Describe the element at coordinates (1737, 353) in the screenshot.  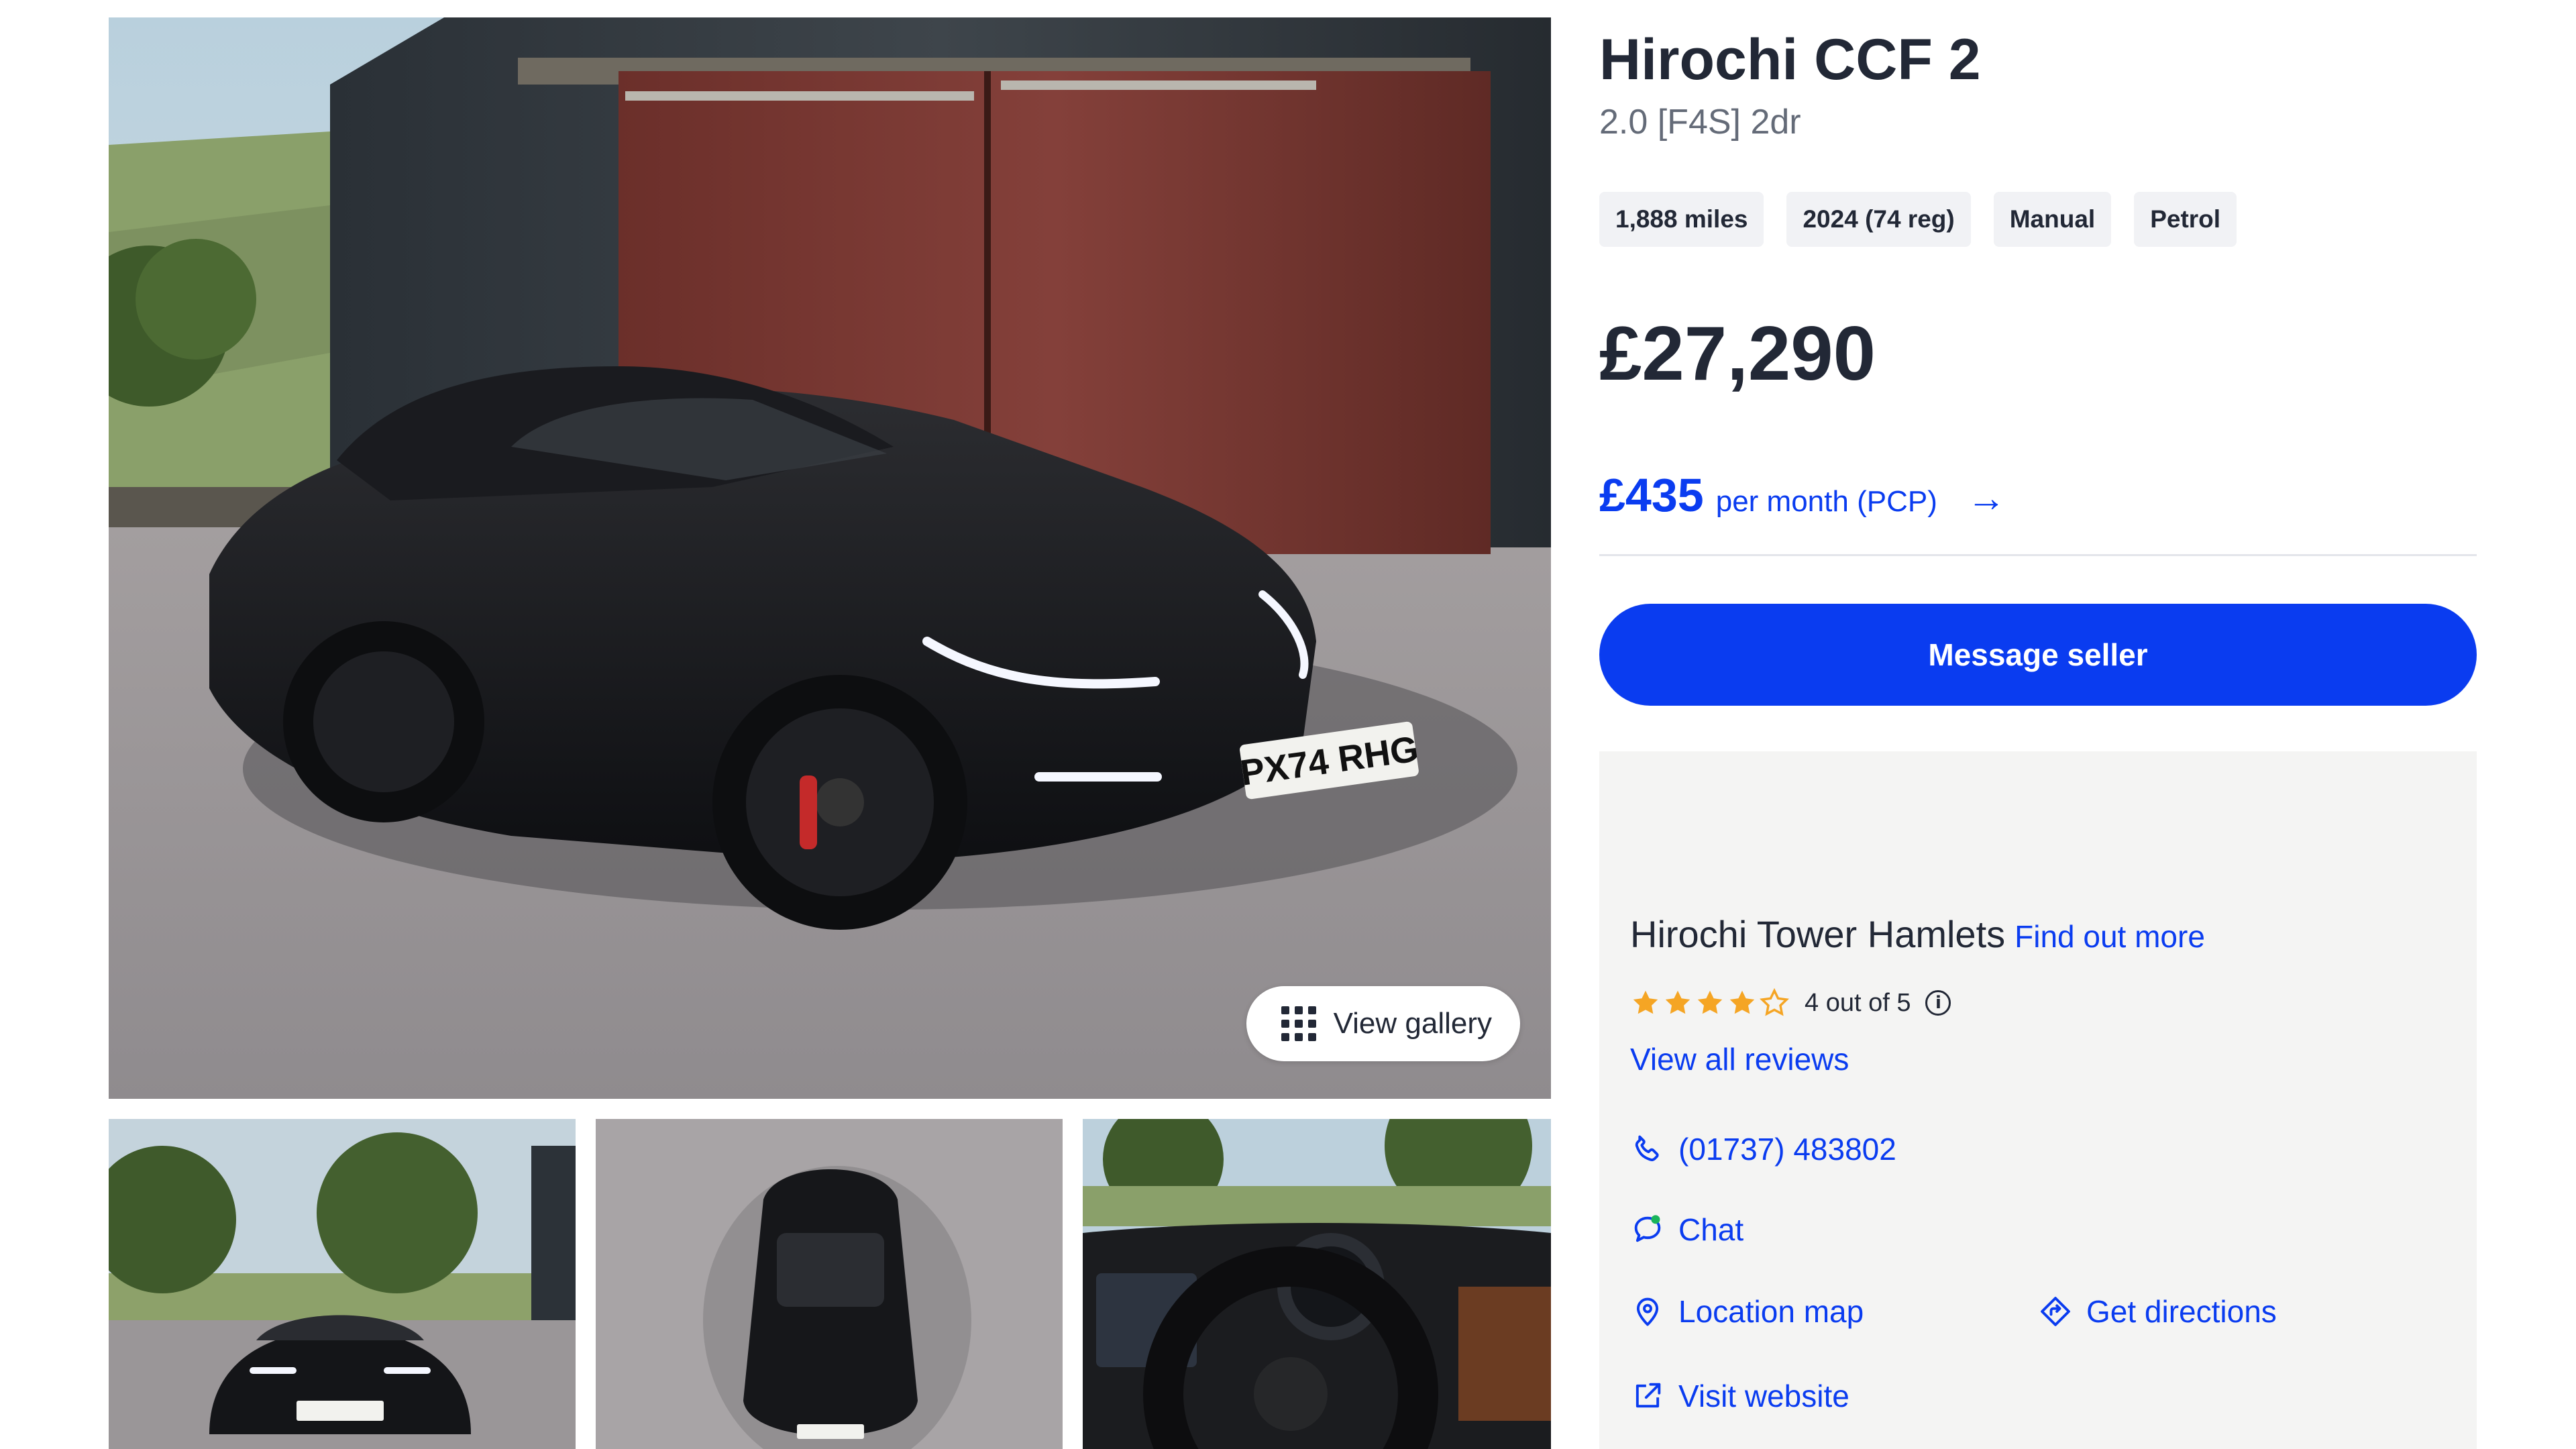
I see `price: £27,290` at that location.